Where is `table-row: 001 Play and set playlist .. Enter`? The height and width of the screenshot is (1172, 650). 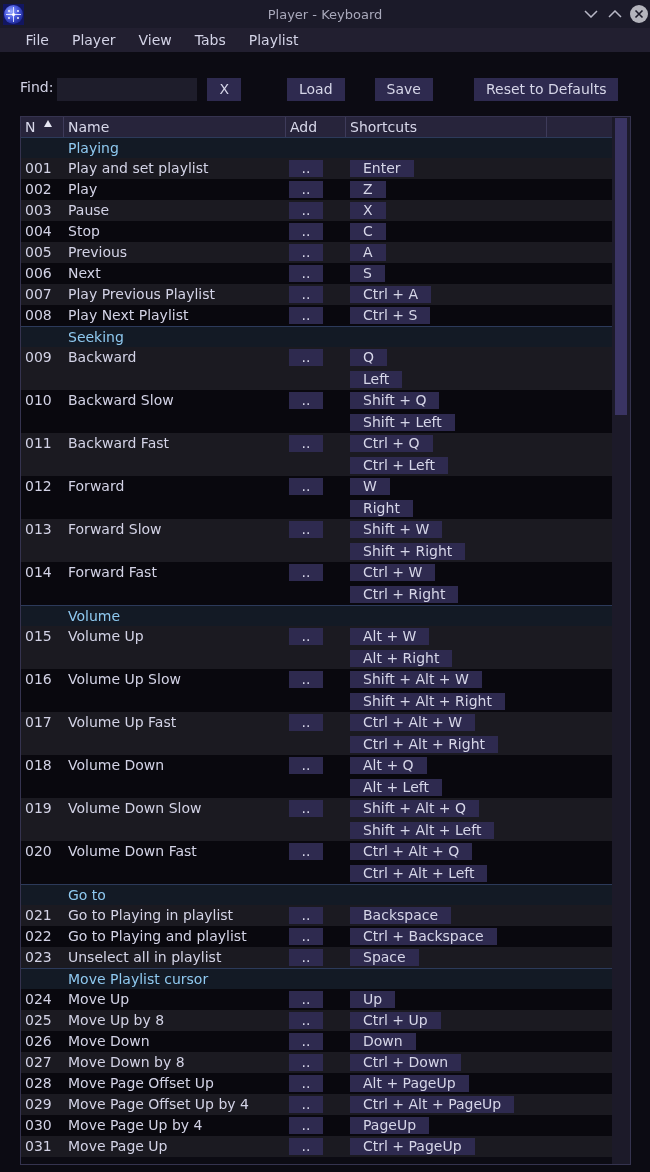
table-row: 001 Play and set playlist .. Enter is located at coordinates (316, 168).